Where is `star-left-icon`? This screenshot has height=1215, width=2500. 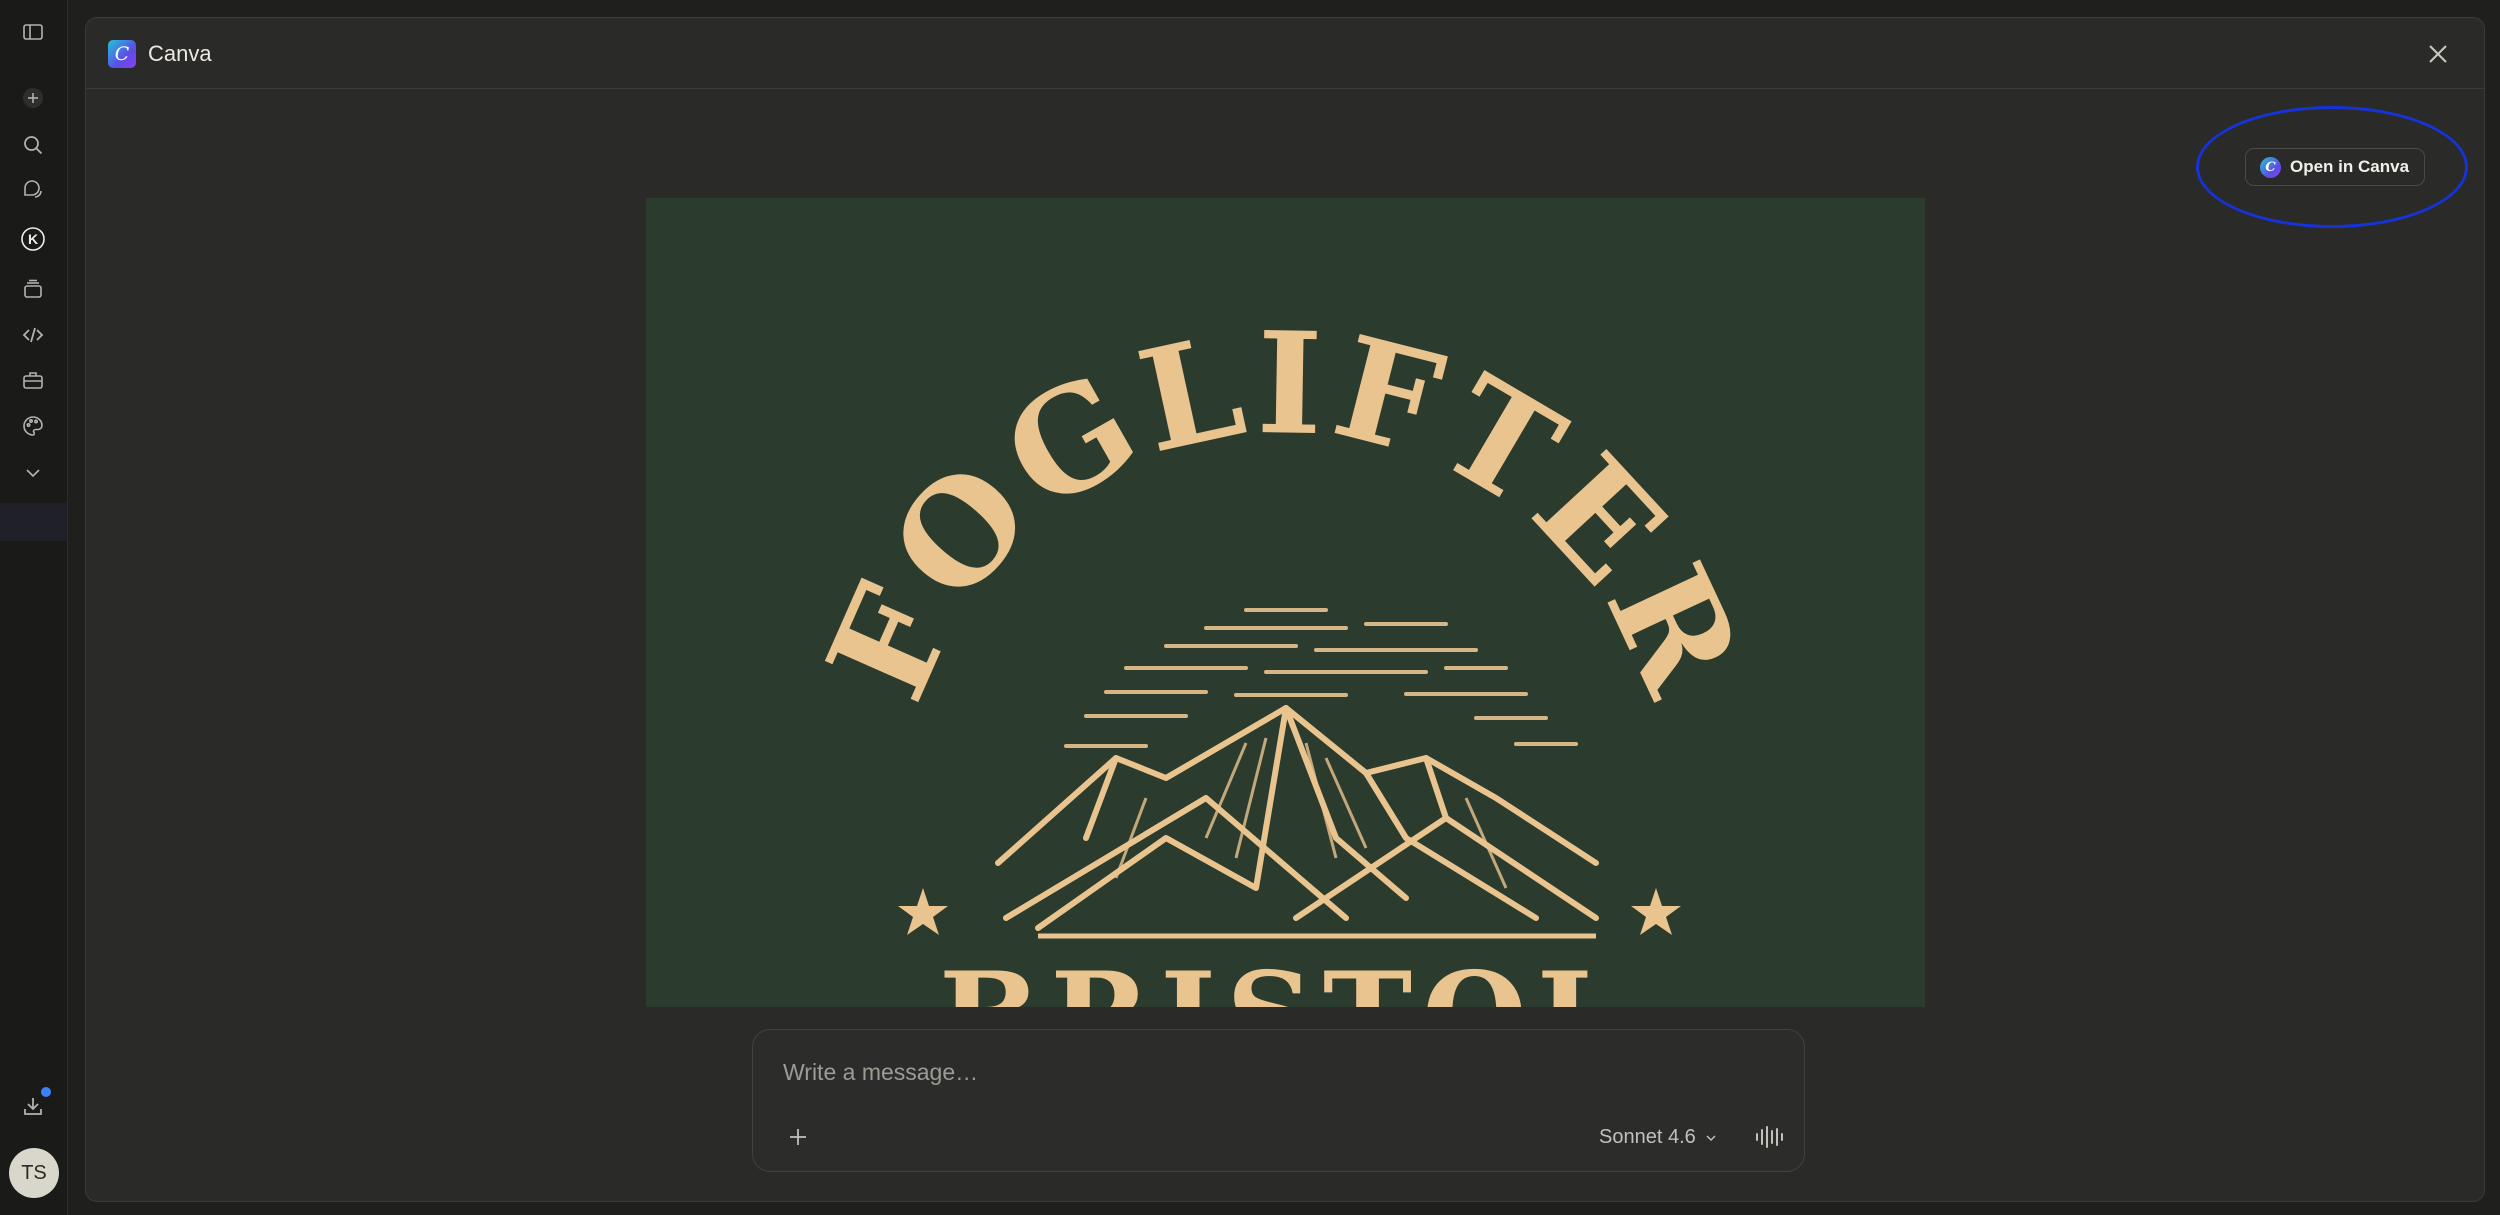
star-left-icon is located at coordinates (923, 911).